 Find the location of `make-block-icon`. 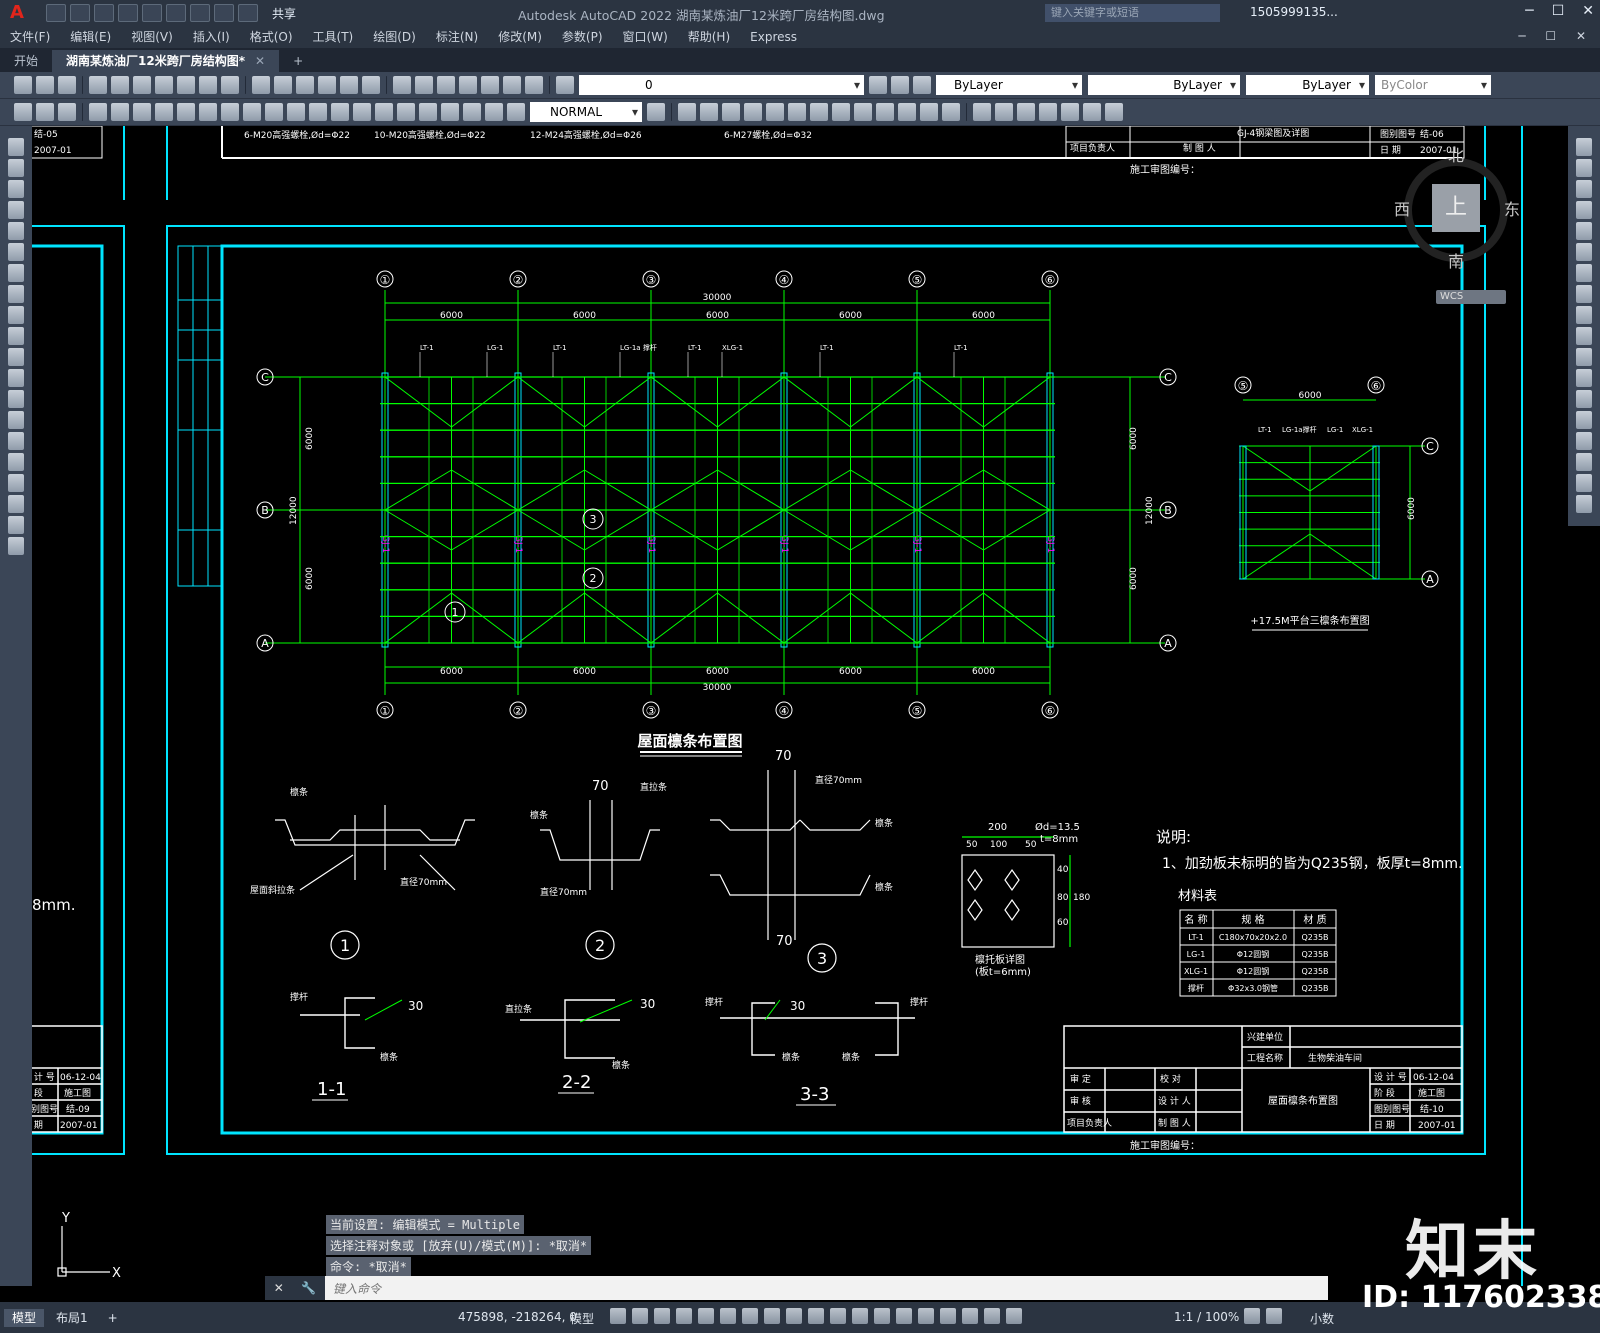

make-block-icon is located at coordinates (16, 399).